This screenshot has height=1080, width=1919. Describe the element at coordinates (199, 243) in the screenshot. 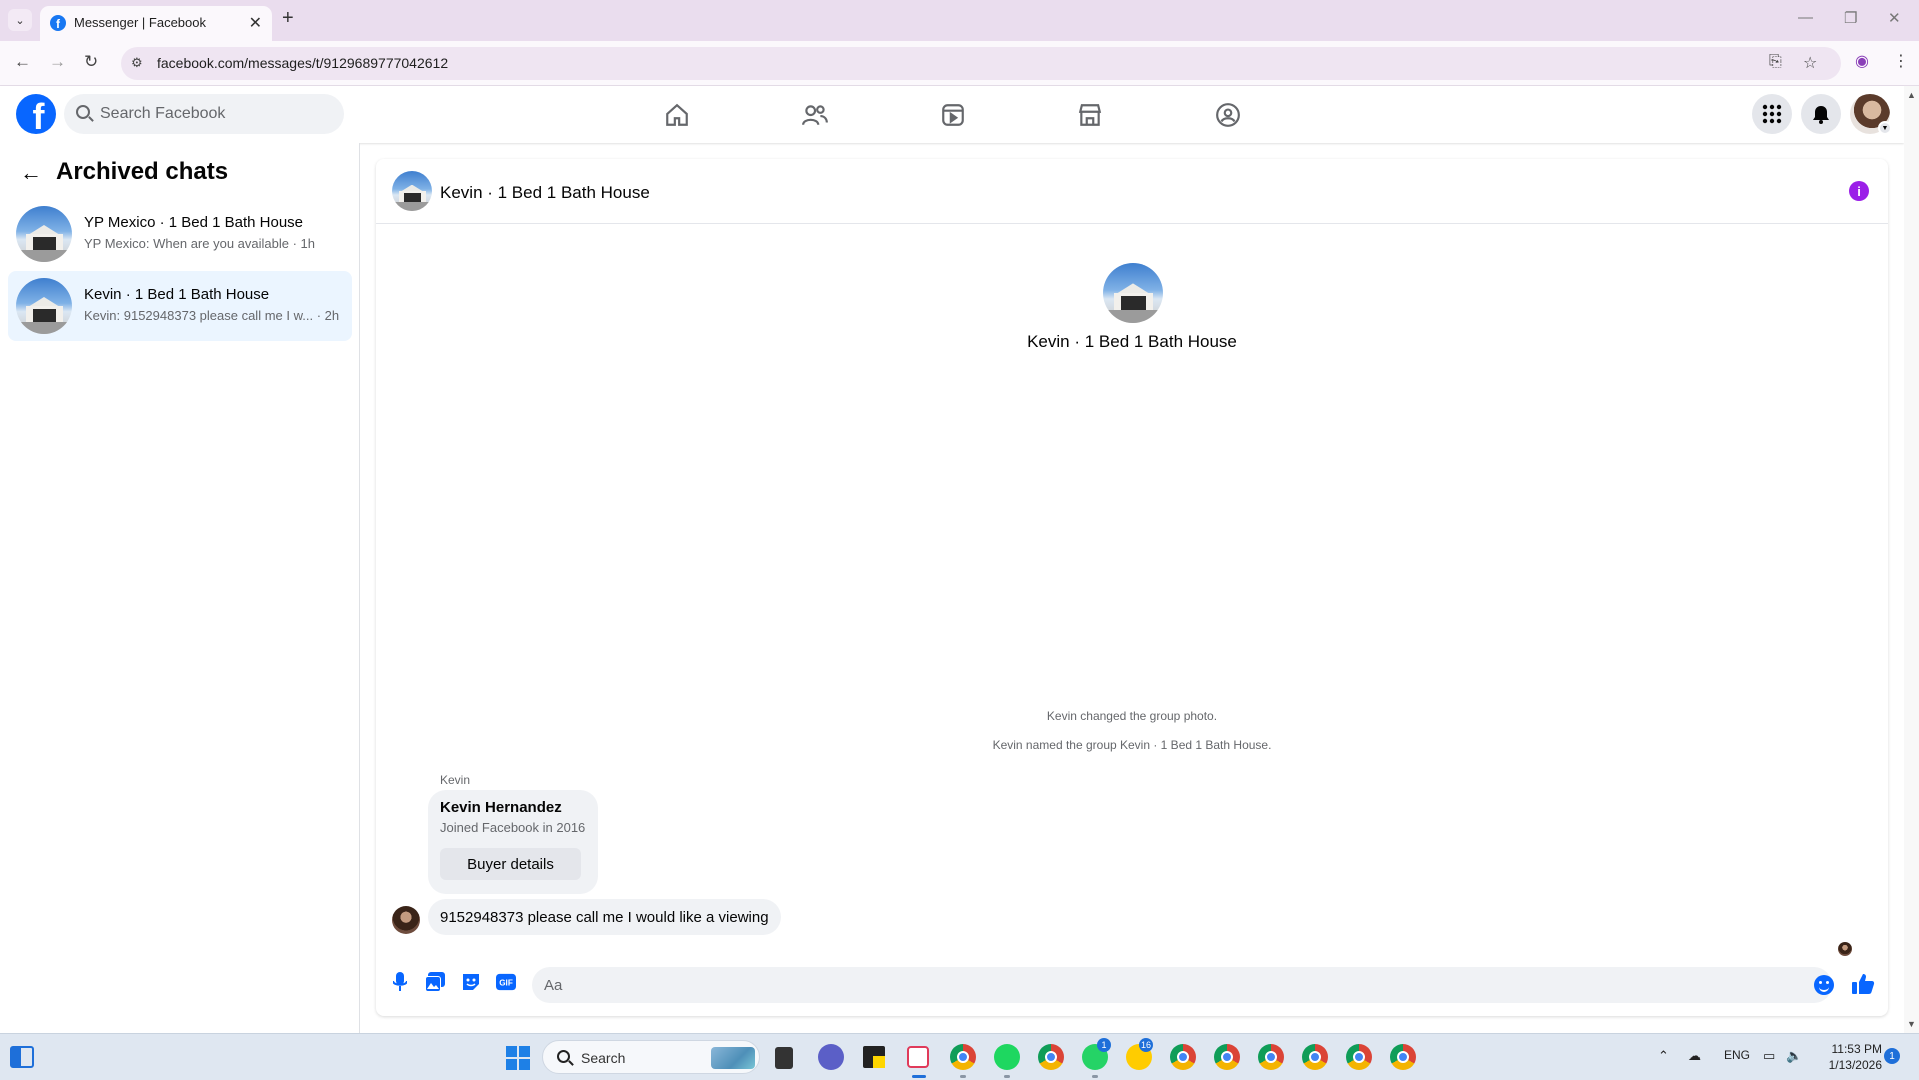

I see `chat-preview: YP Mexico: When are you available · 1h` at that location.